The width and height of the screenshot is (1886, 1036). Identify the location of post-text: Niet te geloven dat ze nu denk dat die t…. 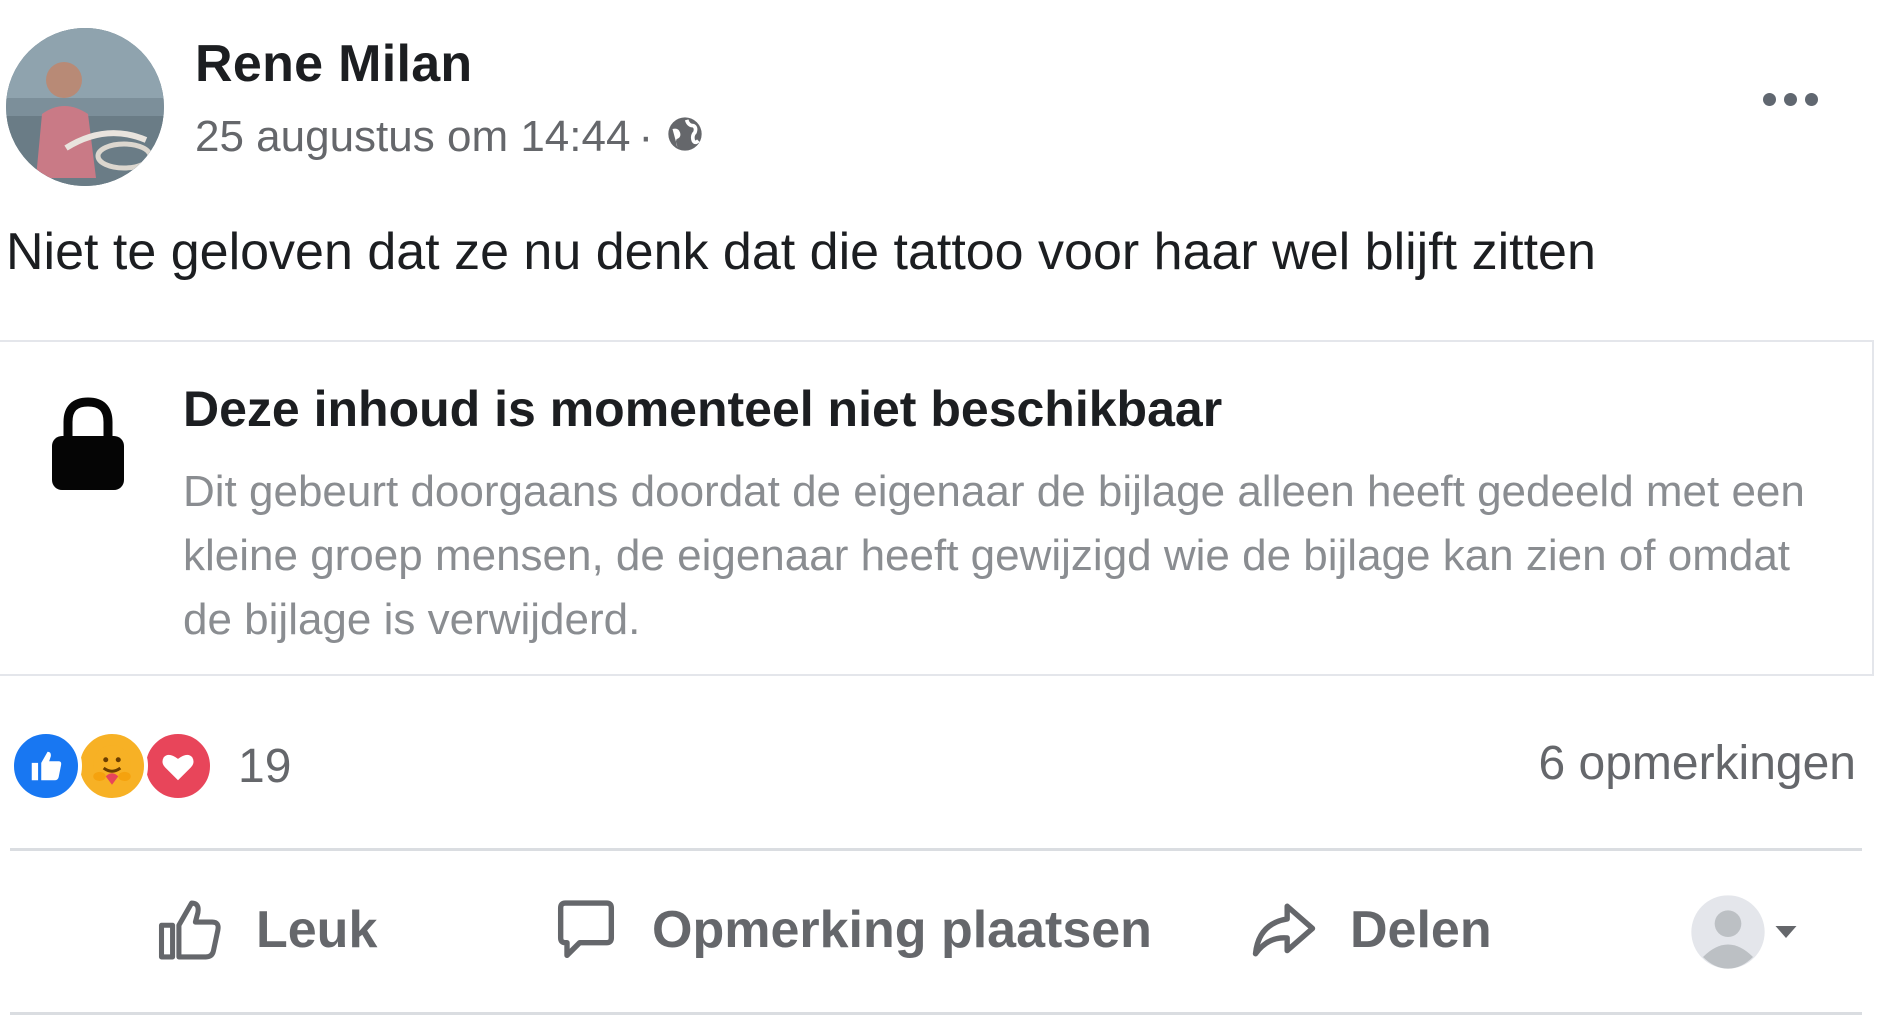
(801, 252).